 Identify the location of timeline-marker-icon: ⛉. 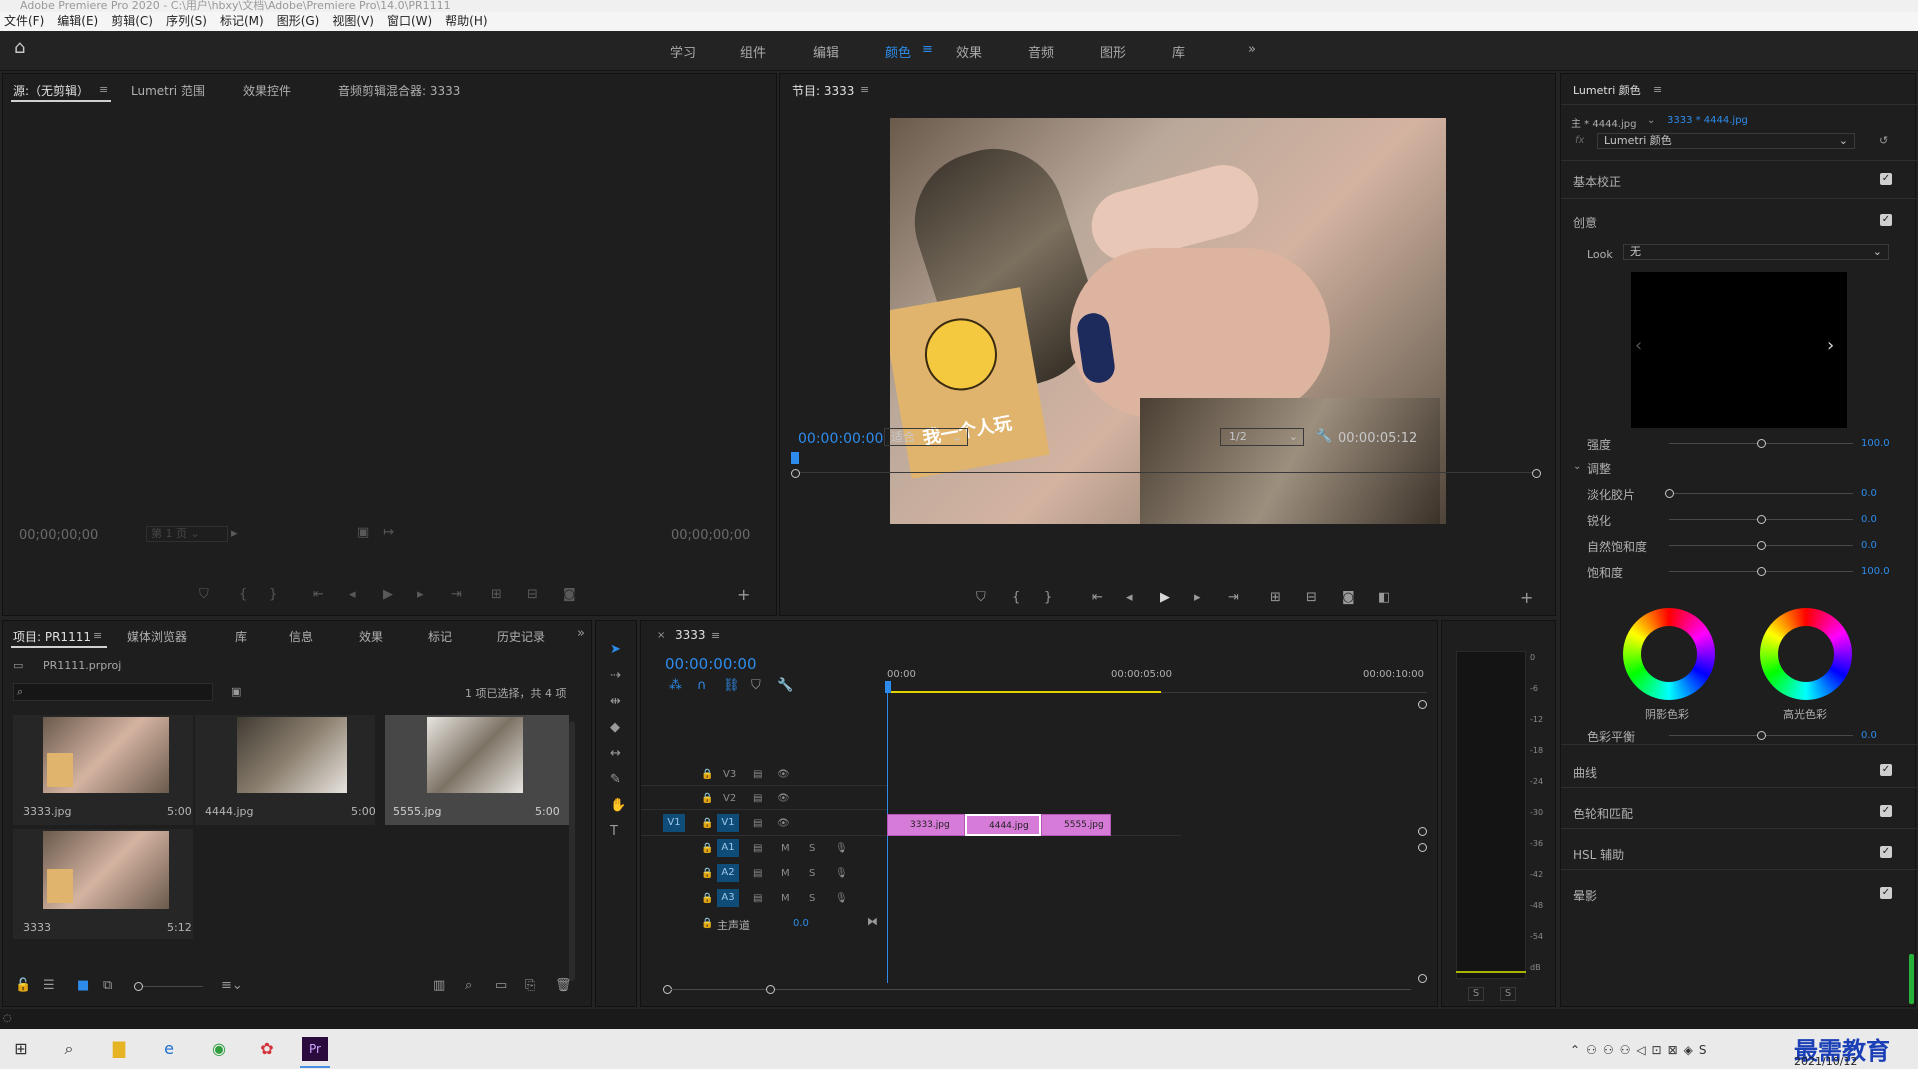
(756, 686).